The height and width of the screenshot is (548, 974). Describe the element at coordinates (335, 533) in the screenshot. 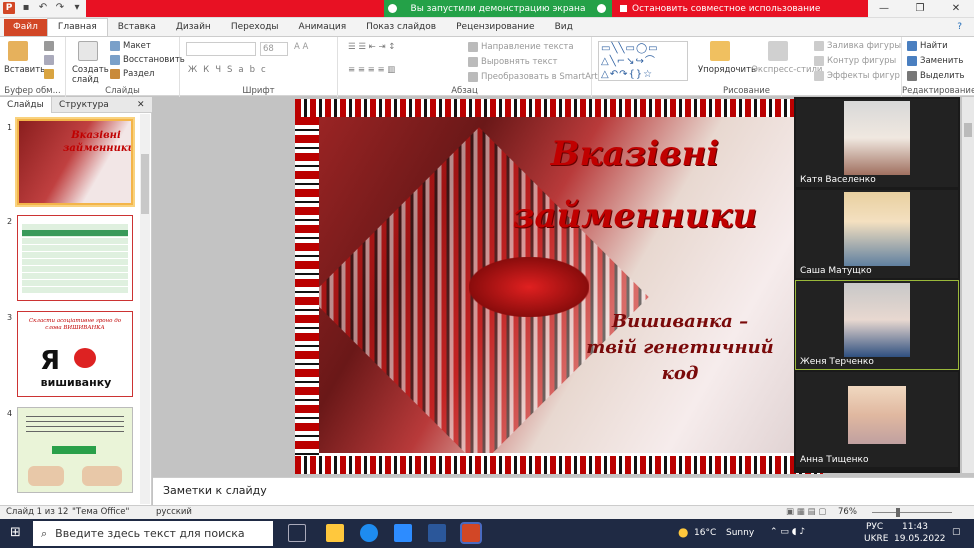

I see `file-explorer-icon` at that location.